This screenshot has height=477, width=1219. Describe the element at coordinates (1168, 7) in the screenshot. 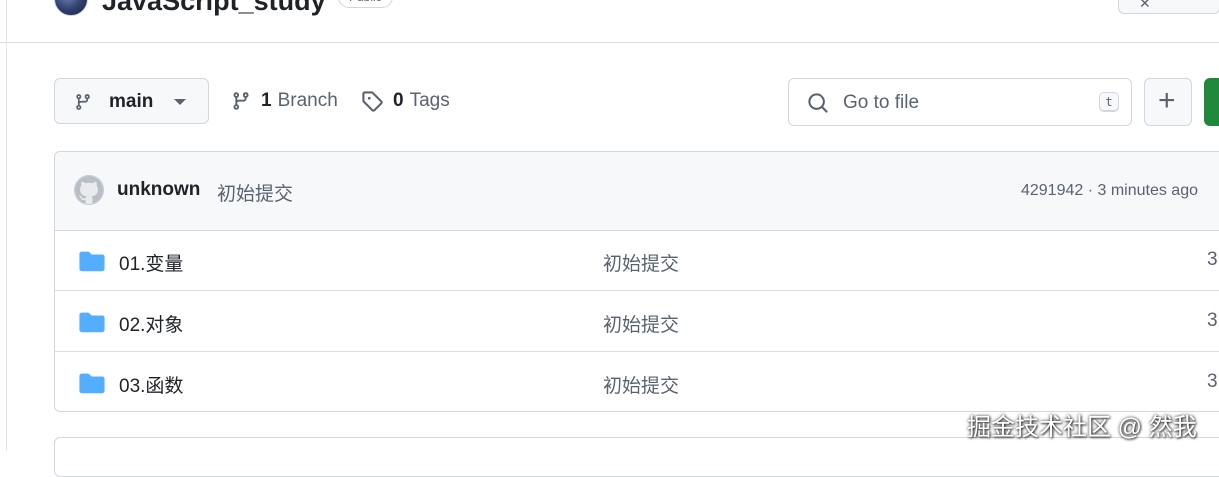

I see `header-action-button: ✕` at that location.